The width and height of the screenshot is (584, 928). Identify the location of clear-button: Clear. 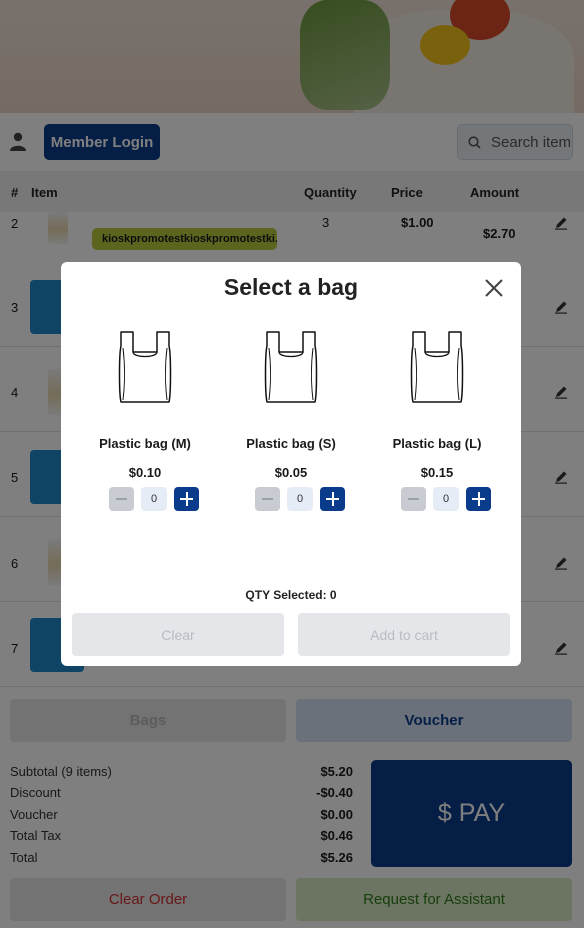
(178, 634).